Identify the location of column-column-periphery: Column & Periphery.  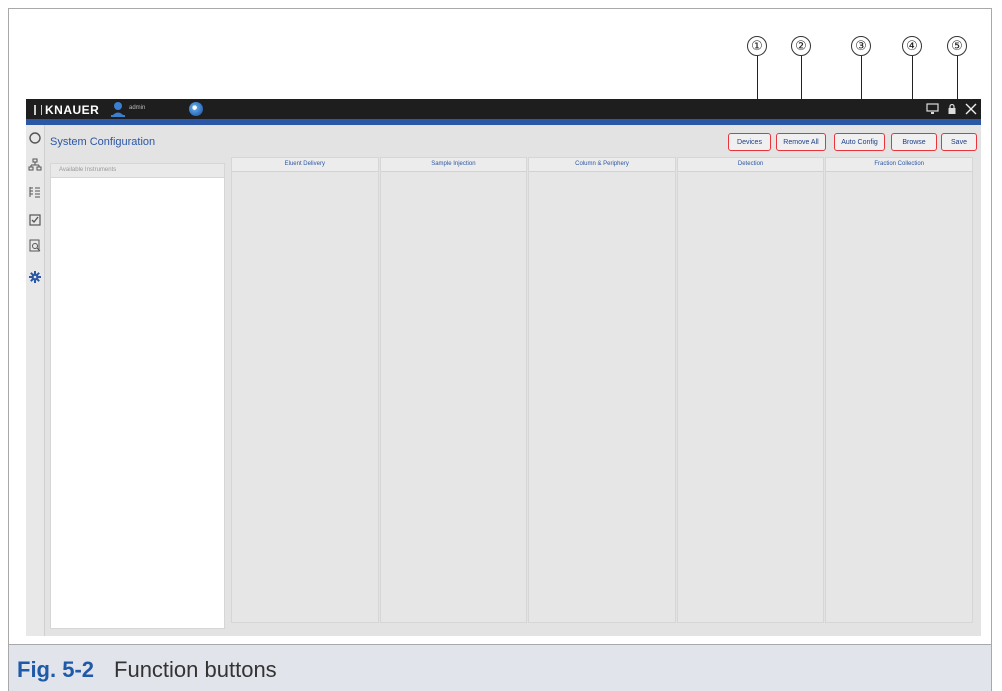
(602, 390).